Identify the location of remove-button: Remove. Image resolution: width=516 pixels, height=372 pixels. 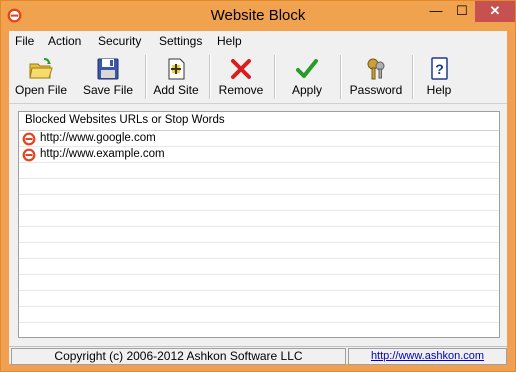
(241, 77).